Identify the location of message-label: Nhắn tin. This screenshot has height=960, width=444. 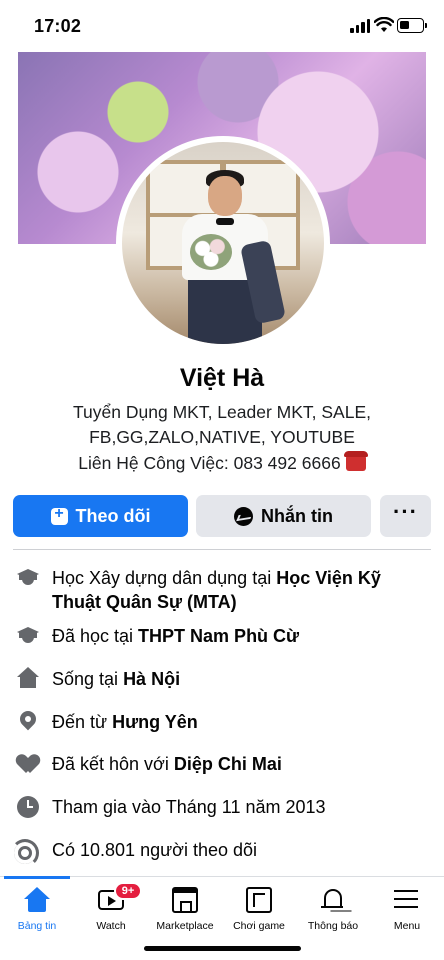
(297, 515).